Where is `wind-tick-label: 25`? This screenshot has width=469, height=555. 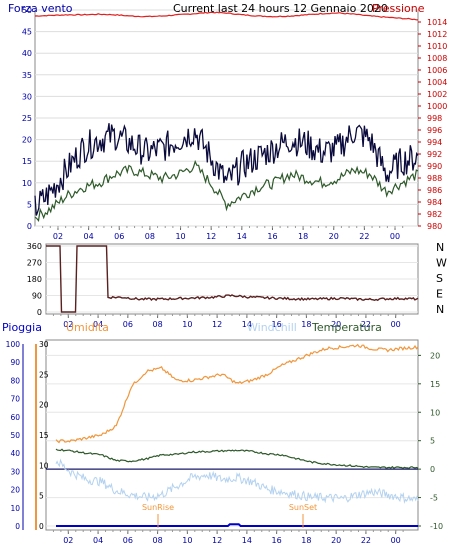 wind-tick-label: 25 is located at coordinates (27, 118).